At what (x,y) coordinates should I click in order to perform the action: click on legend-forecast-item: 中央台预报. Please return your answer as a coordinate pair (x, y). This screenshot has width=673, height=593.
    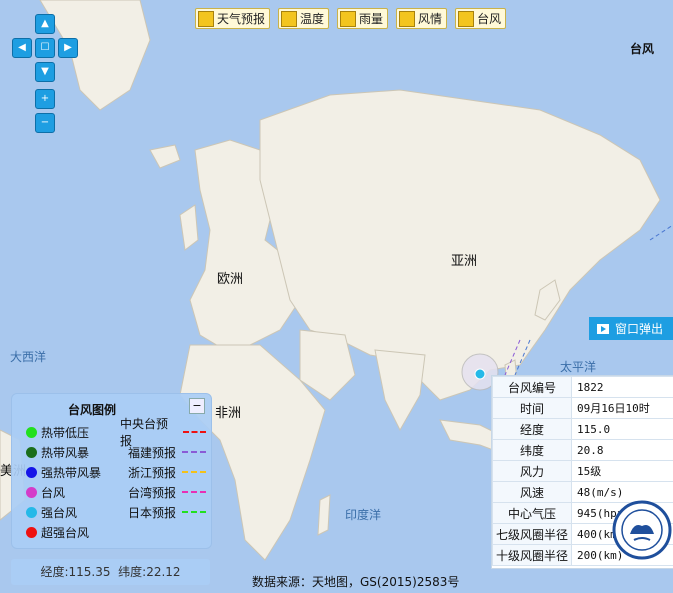
    Looking at the image, I should click on (163, 432).